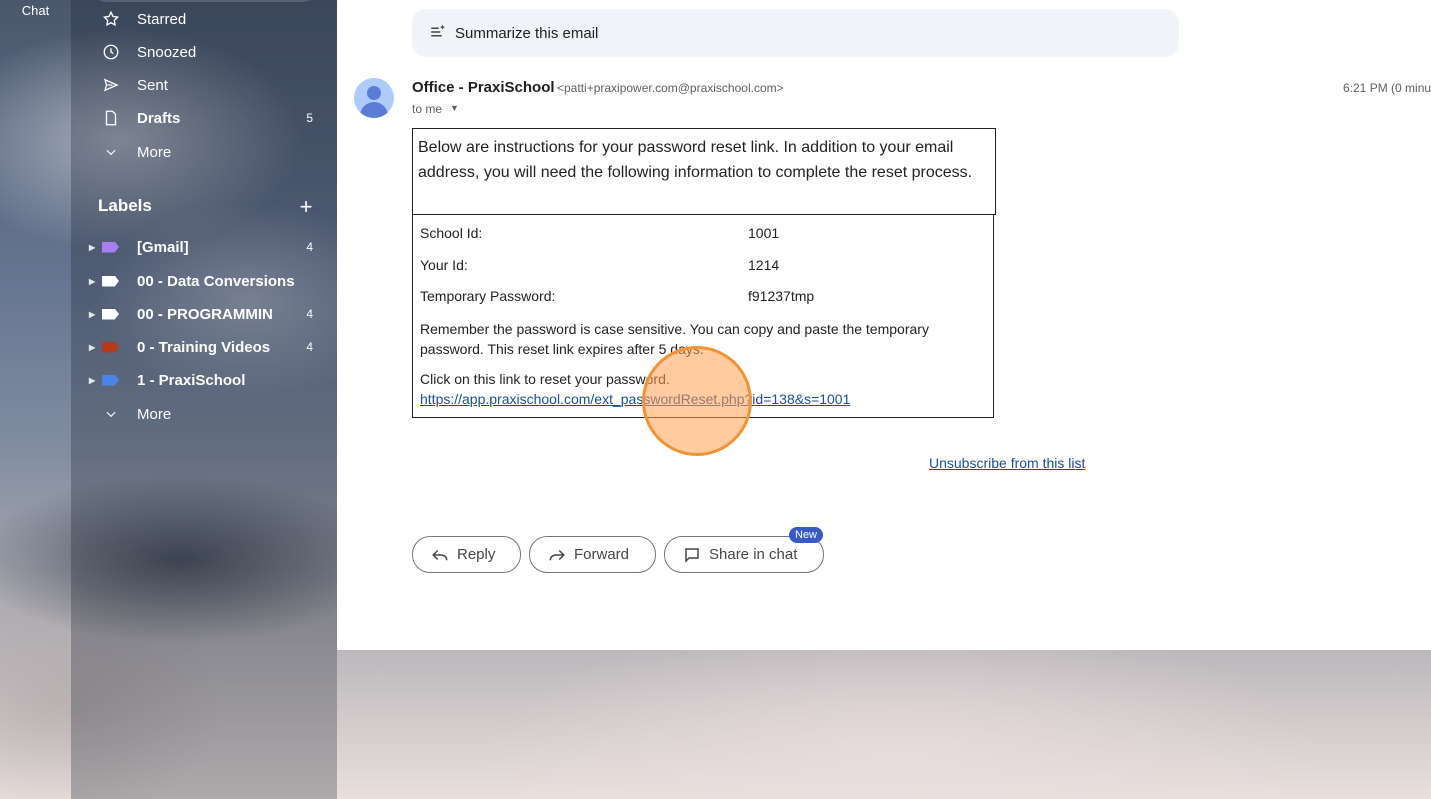 This screenshot has height=799, width=1431. Describe the element at coordinates (35, 399) in the screenshot. I see `left-rail: Chat` at that location.